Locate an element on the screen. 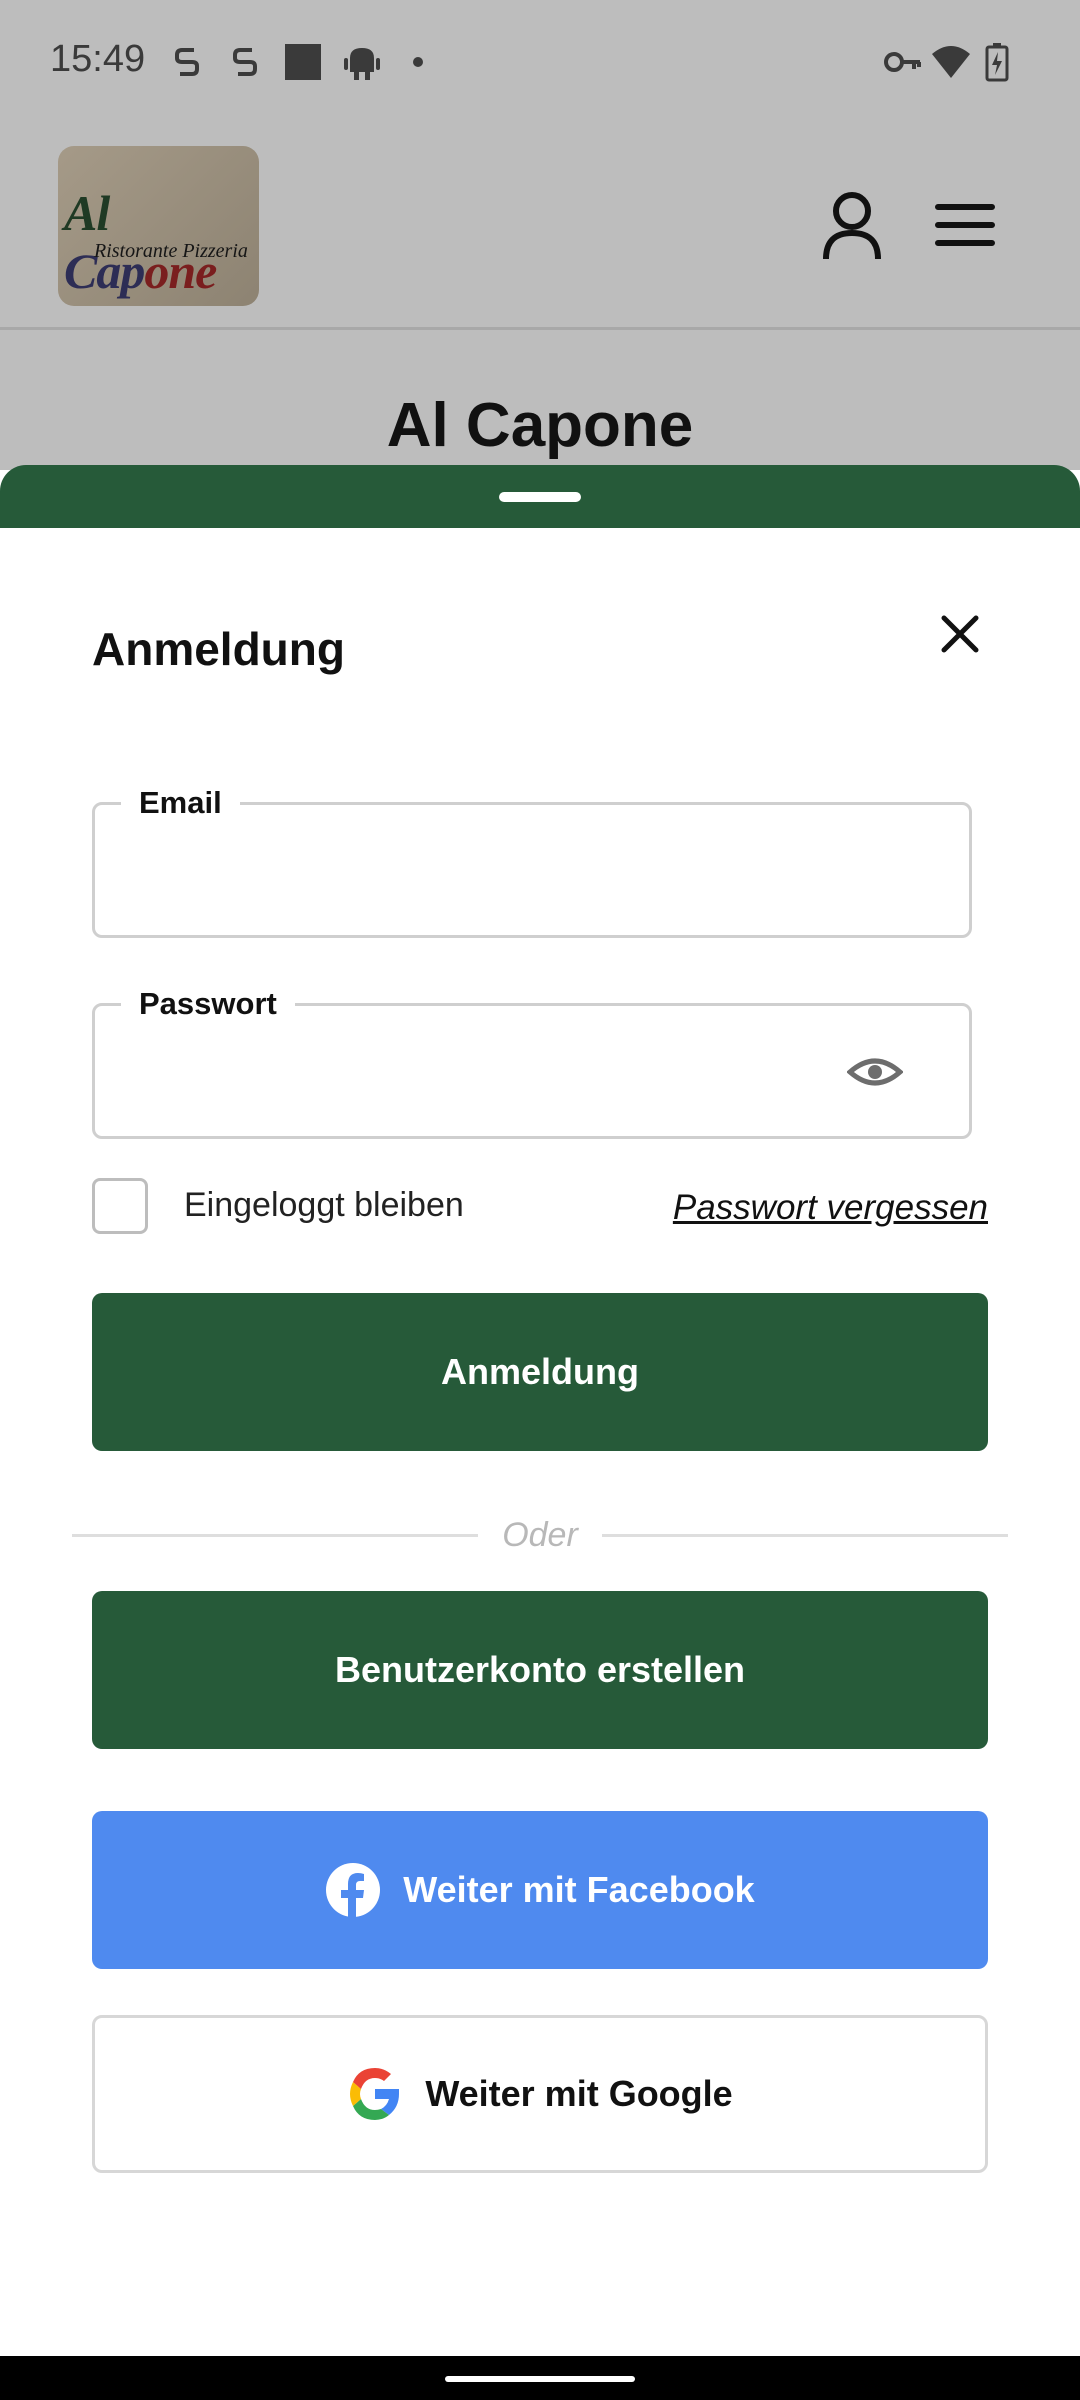 This screenshot has height=2400, width=1080. or-divider: Oder is located at coordinates (540, 1536).